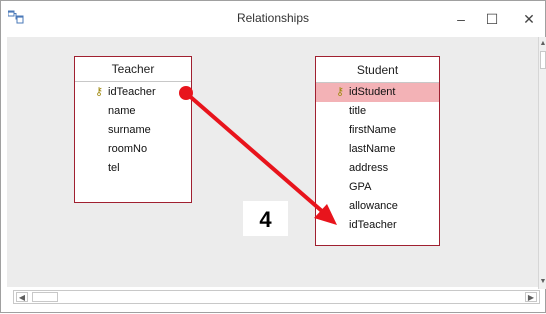 The height and width of the screenshot is (314, 546). Describe the element at coordinates (377, 70) in the screenshot. I see `student-table-title: Student` at that location.